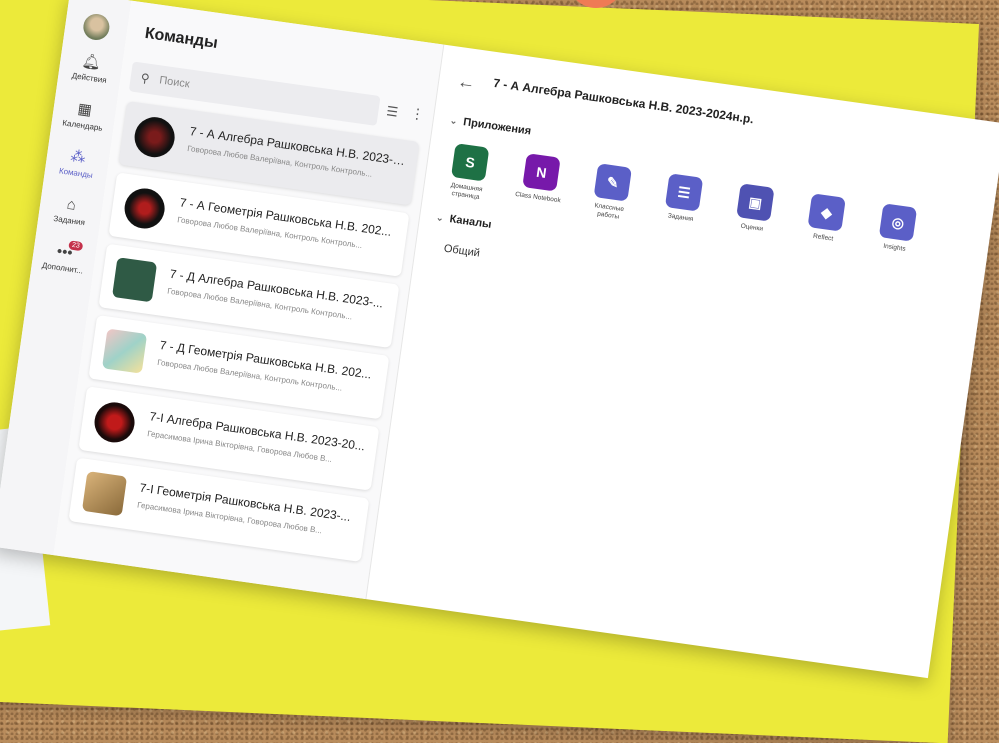  What do you see at coordinates (755, 202) in the screenshot?
I see `grades-icon: ▣` at bounding box center [755, 202].